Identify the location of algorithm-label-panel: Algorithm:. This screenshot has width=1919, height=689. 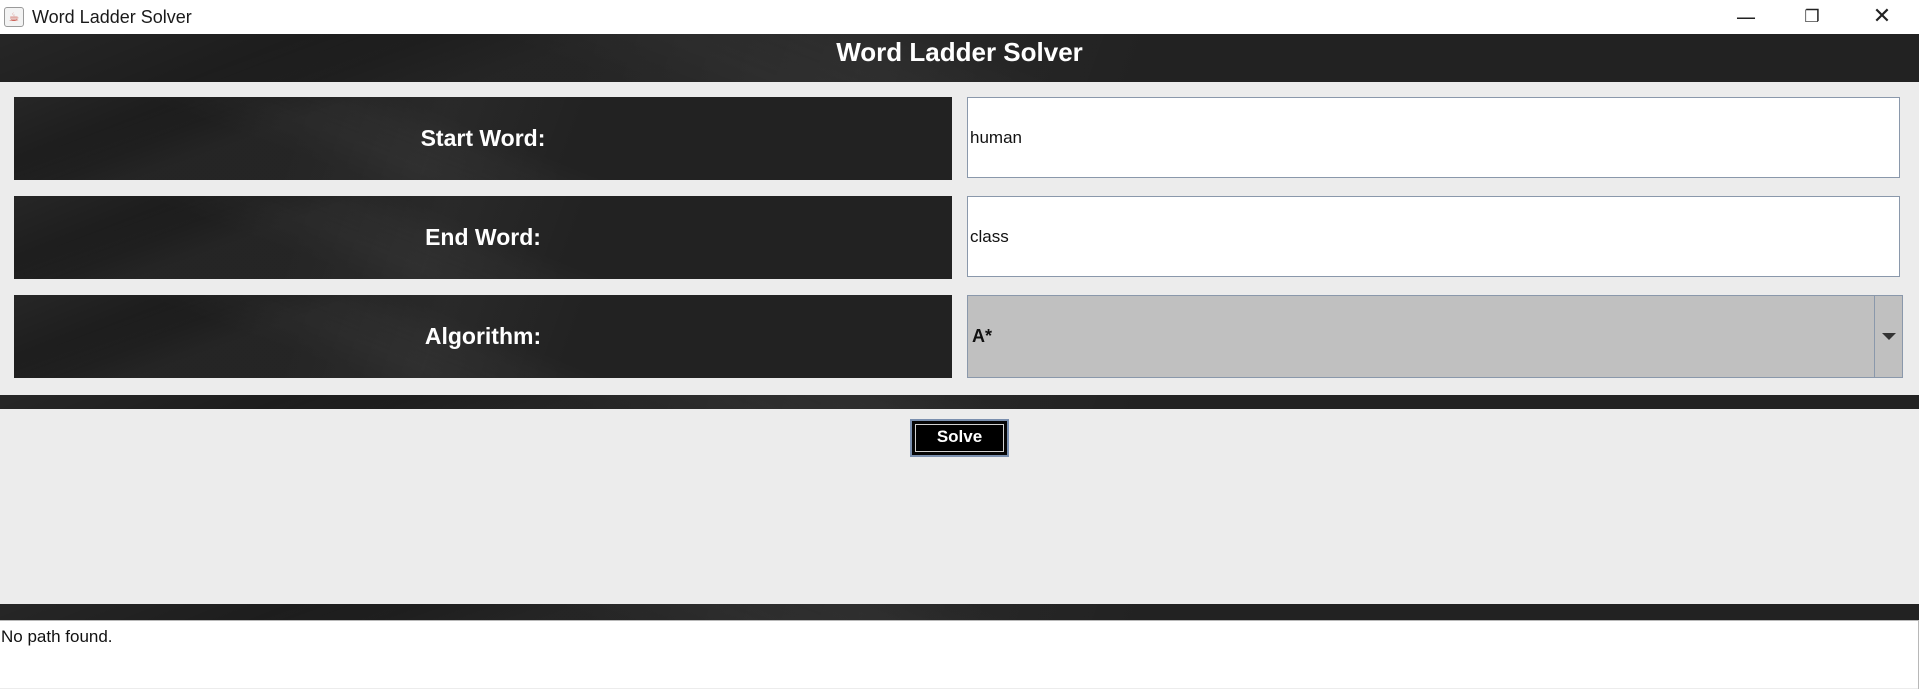
(483, 336).